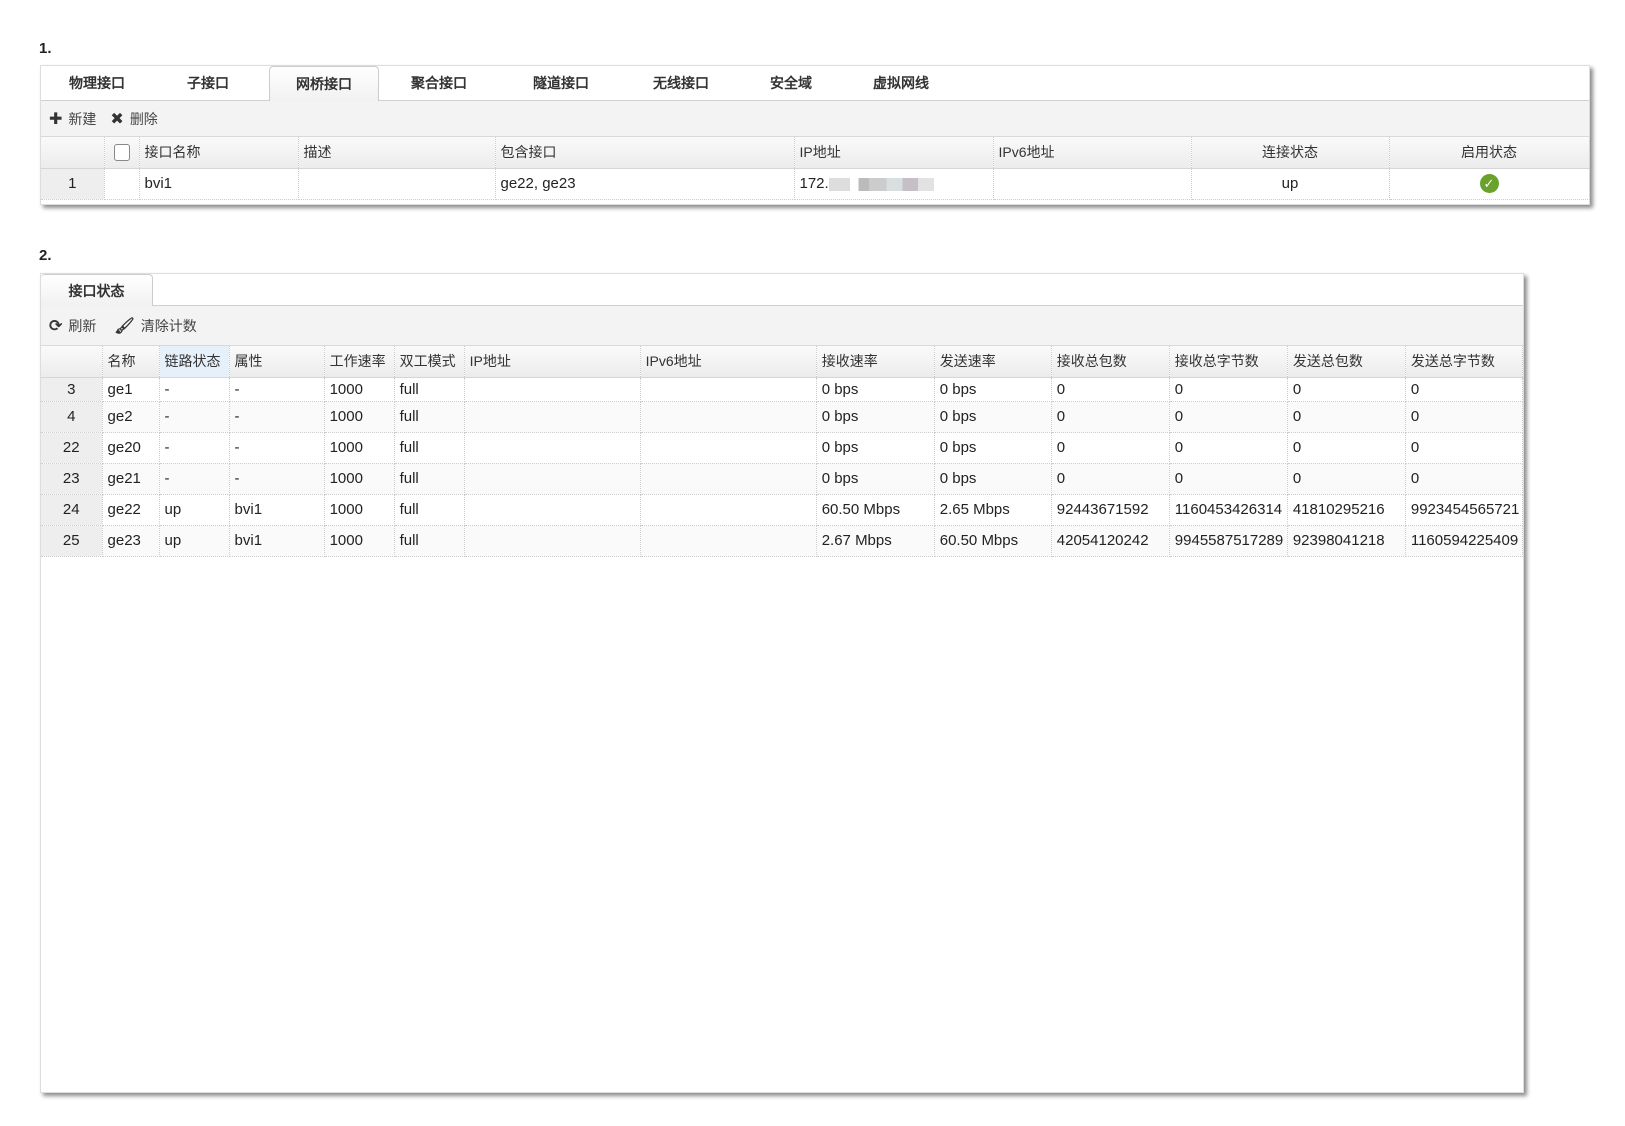 This screenshot has width=1625, height=1126. I want to click on cell-rx-packets: 0, so click(1110, 448).